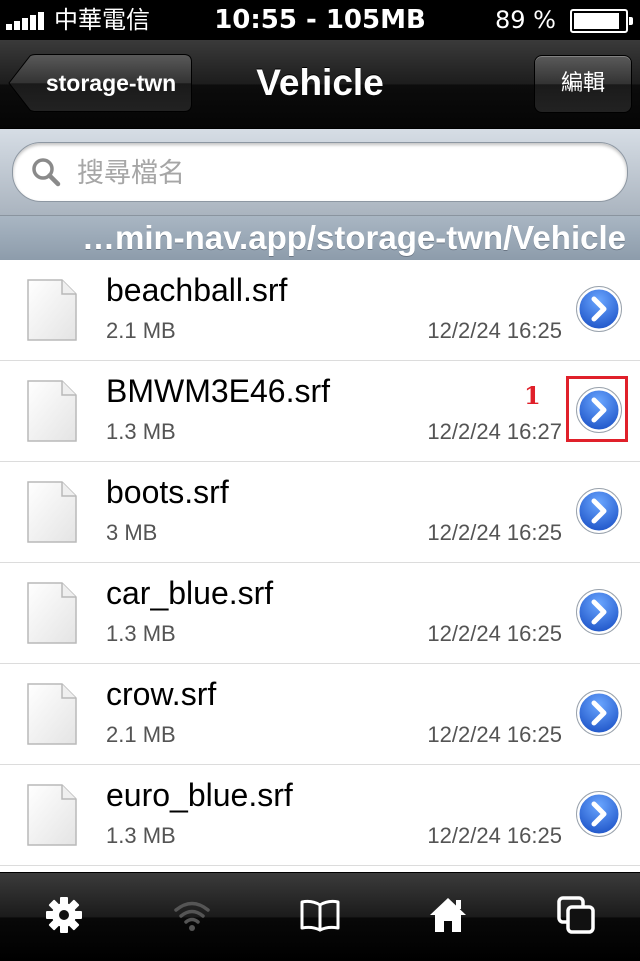  What do you see at coordinates (601, 21) in the screenshot?
I see `battery-icon` at bounding box center [601, 21].